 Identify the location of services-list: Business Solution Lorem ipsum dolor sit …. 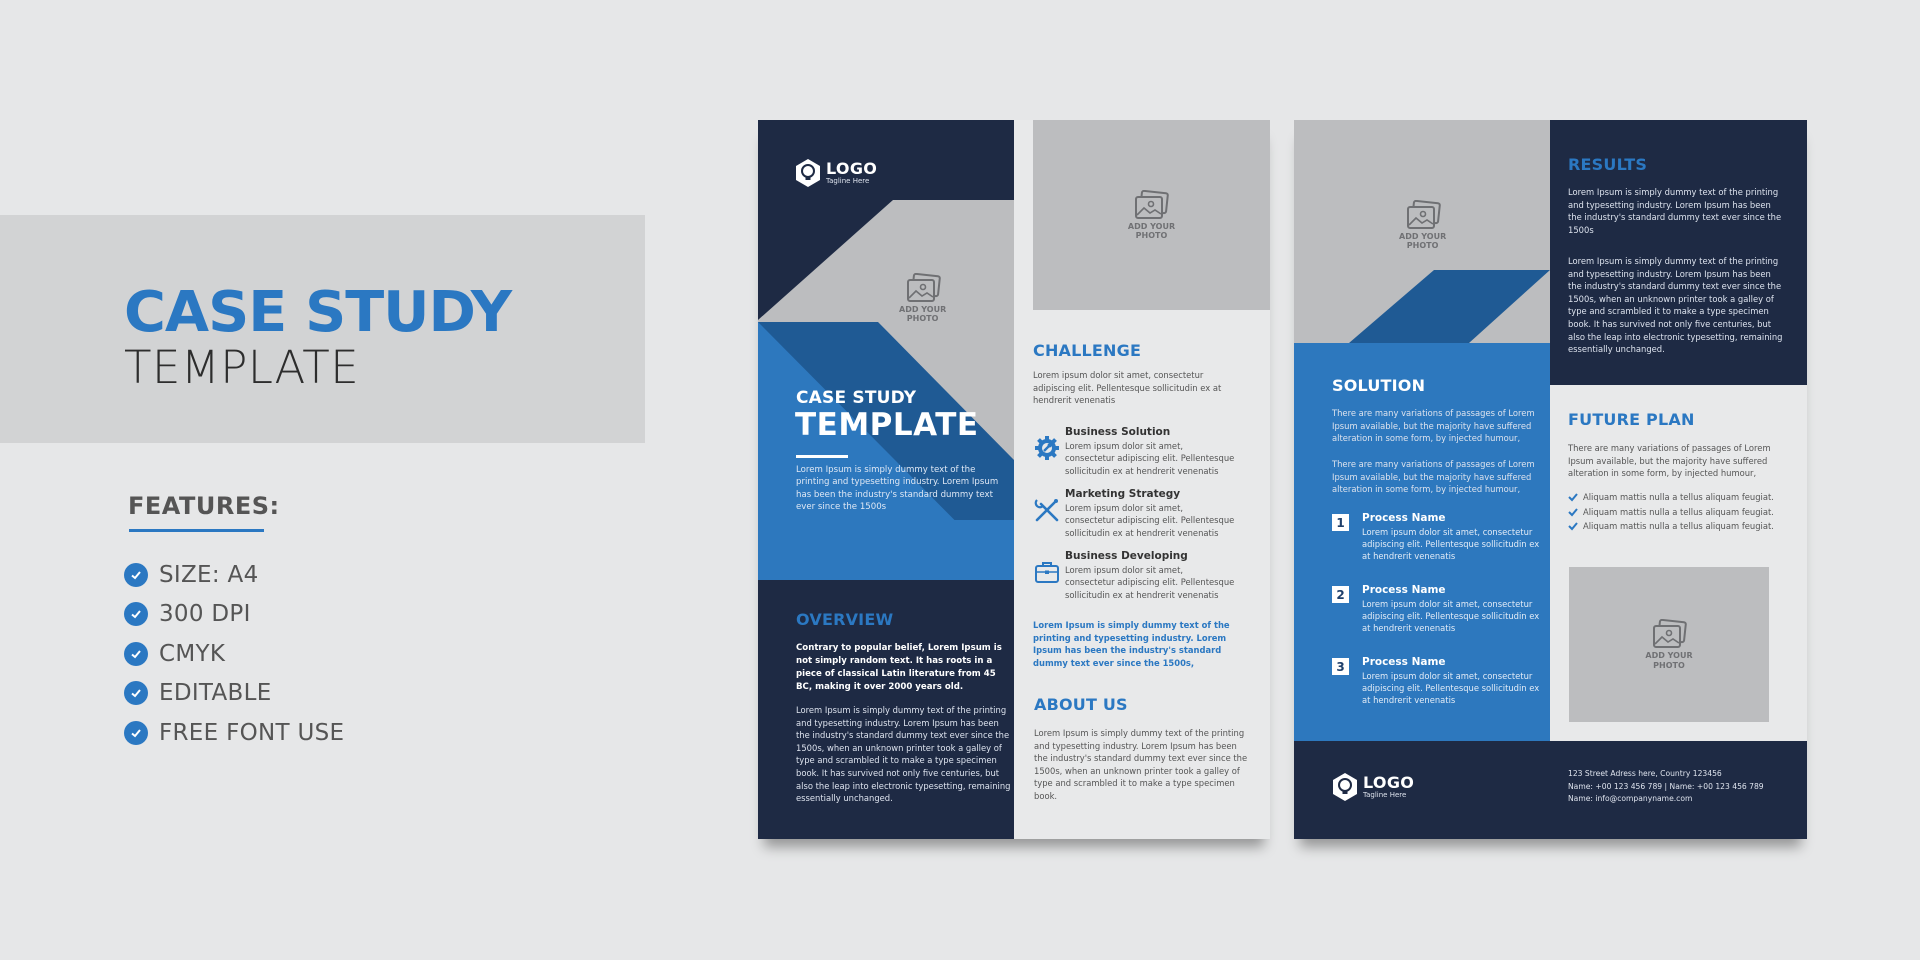
(1145, 519).